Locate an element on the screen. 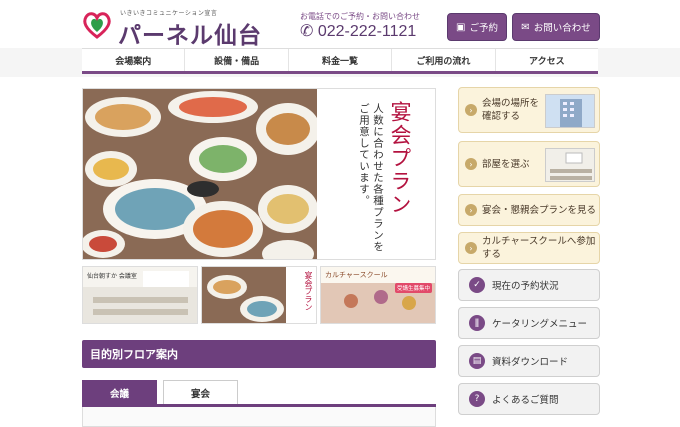 This screenshot has height=427, width=680. nav-item-venue: 会場案内 is located at coordinates (134, 60).